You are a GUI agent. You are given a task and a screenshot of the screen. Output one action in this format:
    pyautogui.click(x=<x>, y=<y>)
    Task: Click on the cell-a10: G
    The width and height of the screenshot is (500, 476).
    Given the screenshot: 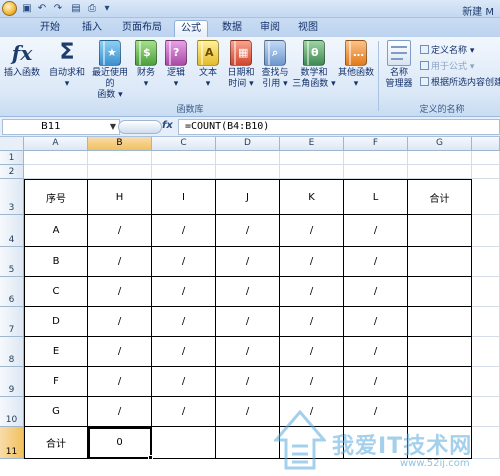 What is the action you would take?
    pyautogui.click(x=56, y=412)
    